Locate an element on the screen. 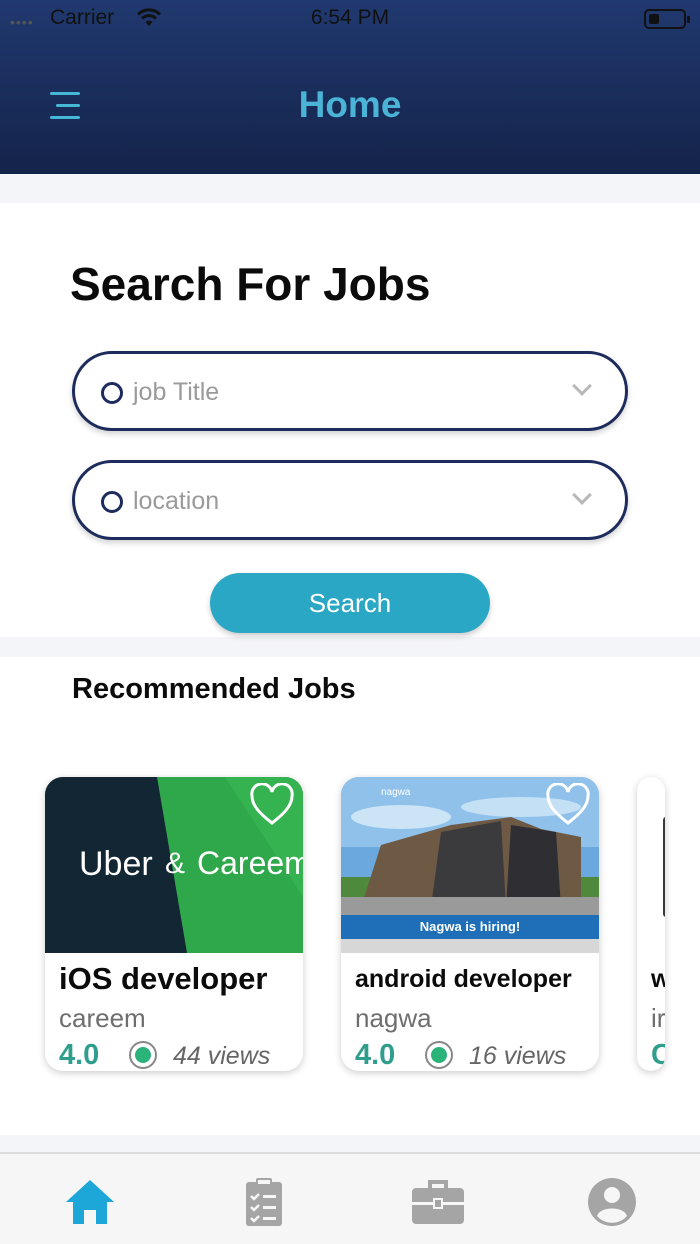  job-title: iOS developer is located at coordinates (163, 978).